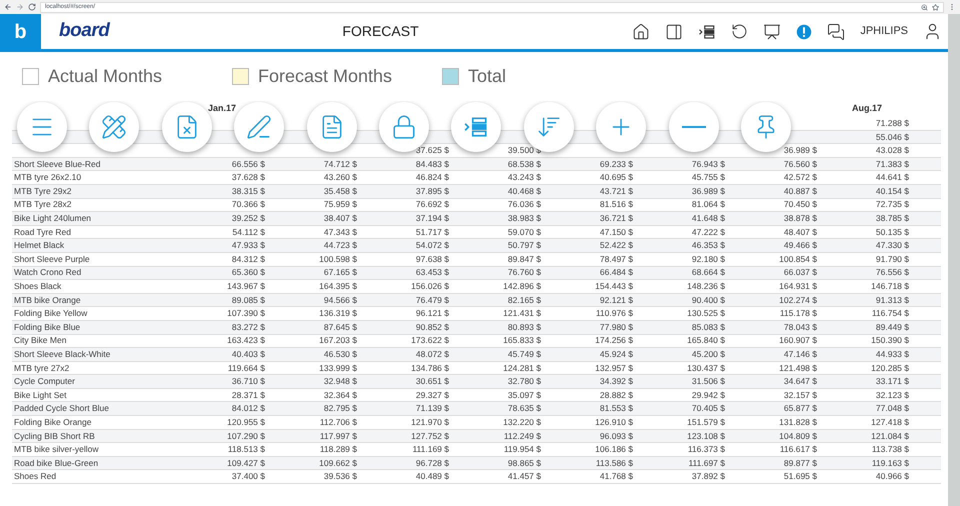 The width and height of the screenshot is (960, 506). What do you see at coordinates (47, 327) in the screenshot?
I see `row-label: Folding Bike Blue` at bounding box center [47, 327].